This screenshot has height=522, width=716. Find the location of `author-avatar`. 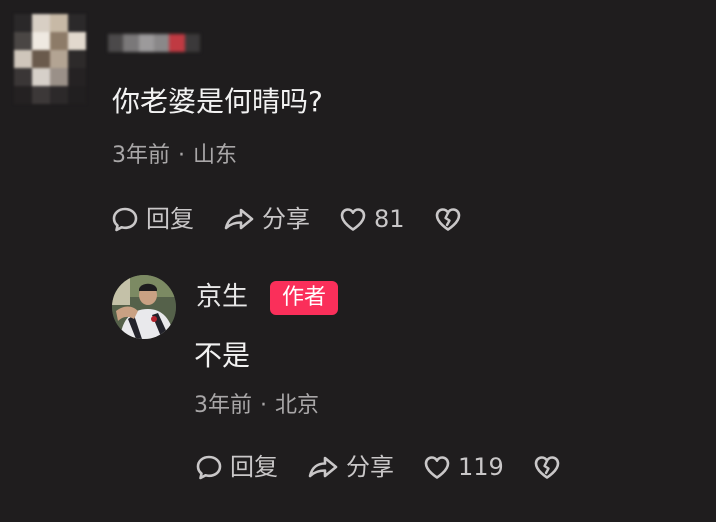

author-avatar is located at coordinates (144, 307).